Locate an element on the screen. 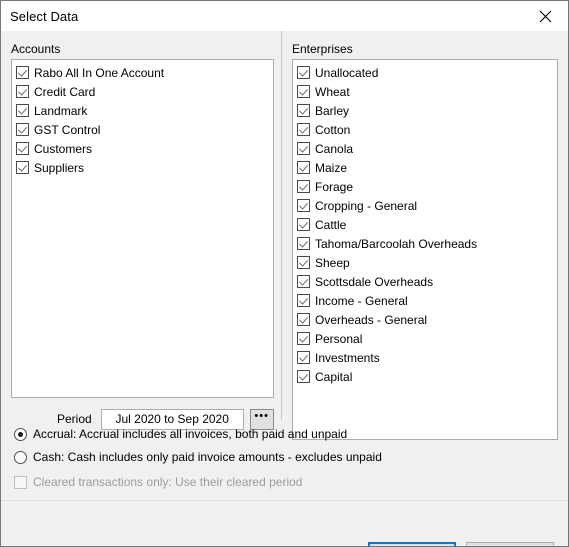 Image resolution: width=569 pixels, height=547 pixels. enterprise-item-label: Sheep is located at coordinates (332, 262).